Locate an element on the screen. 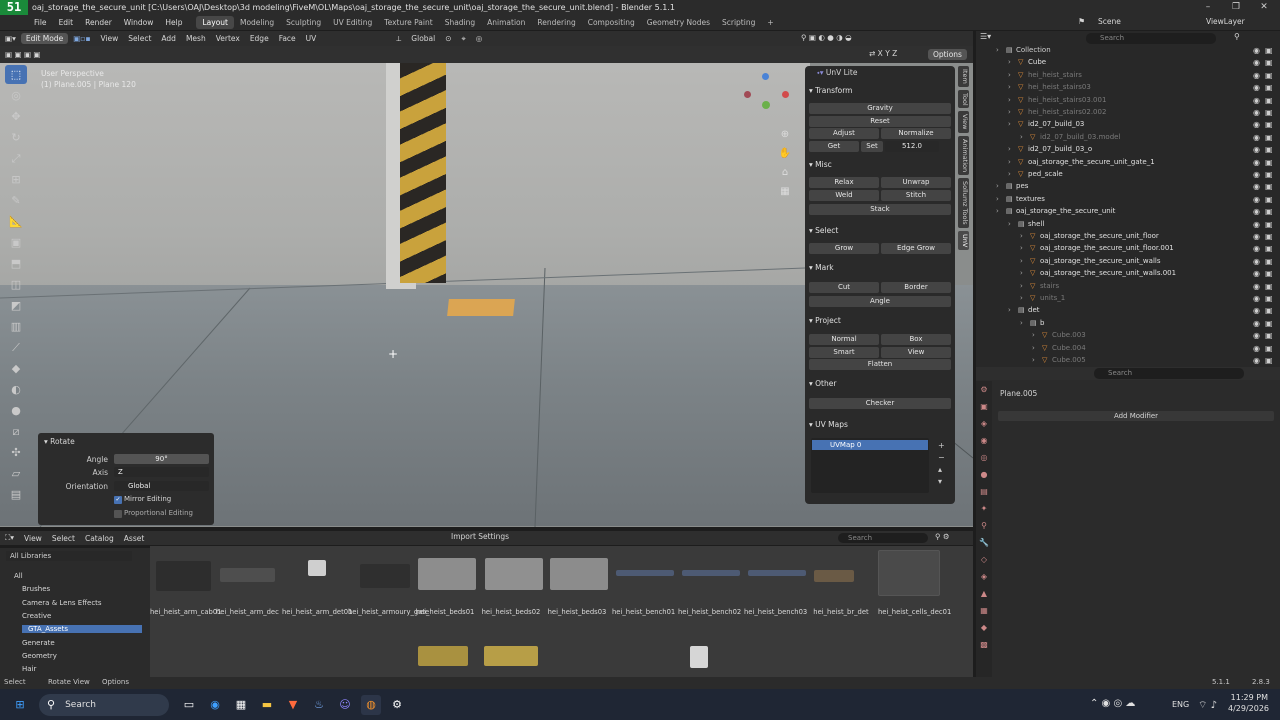 Image resolution: width=1280 pixels, height=720 pixels. cut-button: Cut is located at coordinates (844, 287).